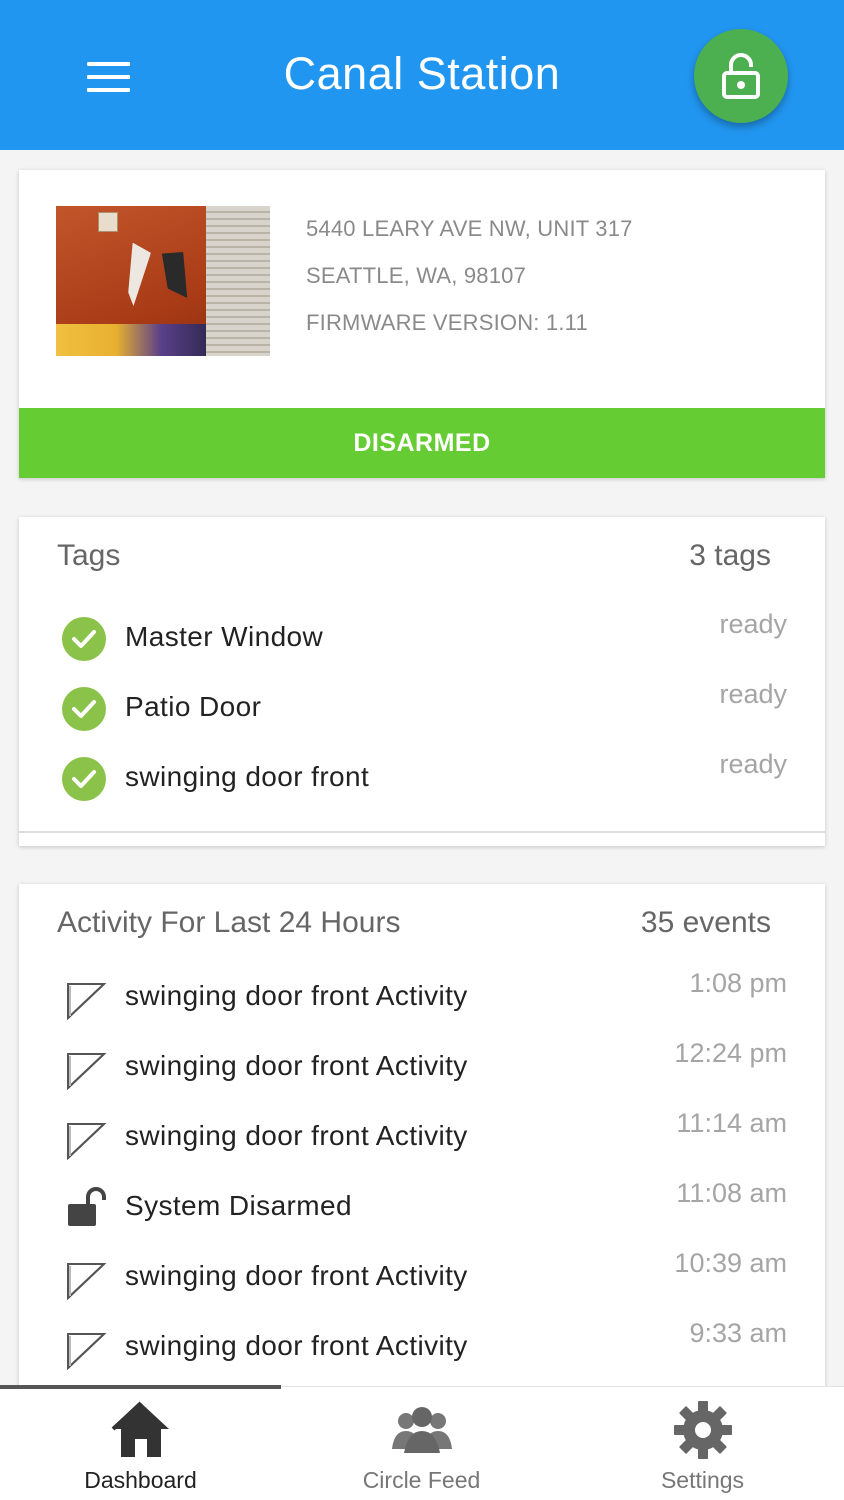  I want to click on tag-item: Patio Door ready, so click(422, 713).